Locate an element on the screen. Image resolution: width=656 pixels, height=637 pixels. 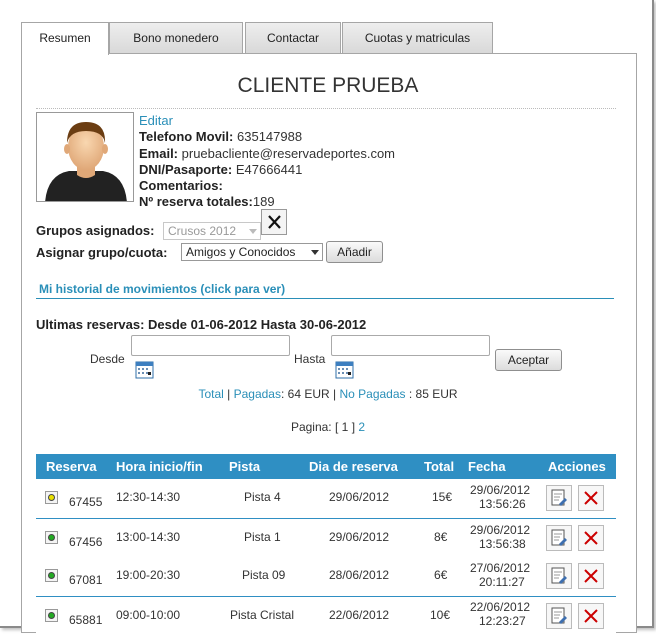
cell-court: Pista 4 is located at coordinates (262, 497).